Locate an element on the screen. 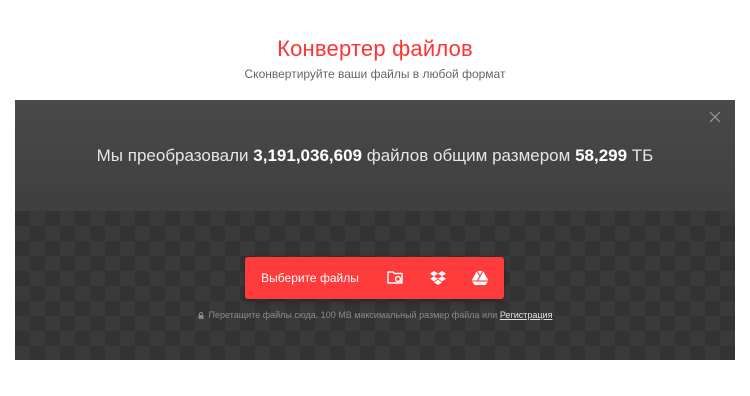  files-count: 3,191,036,609 is located at coordinates (307, 155).